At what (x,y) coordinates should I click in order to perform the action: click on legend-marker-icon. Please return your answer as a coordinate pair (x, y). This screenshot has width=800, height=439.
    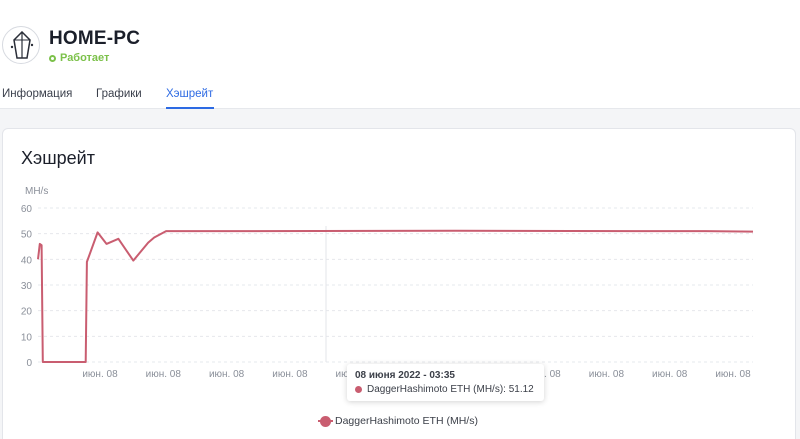
    Looking at the image, I should click on (325, 421).